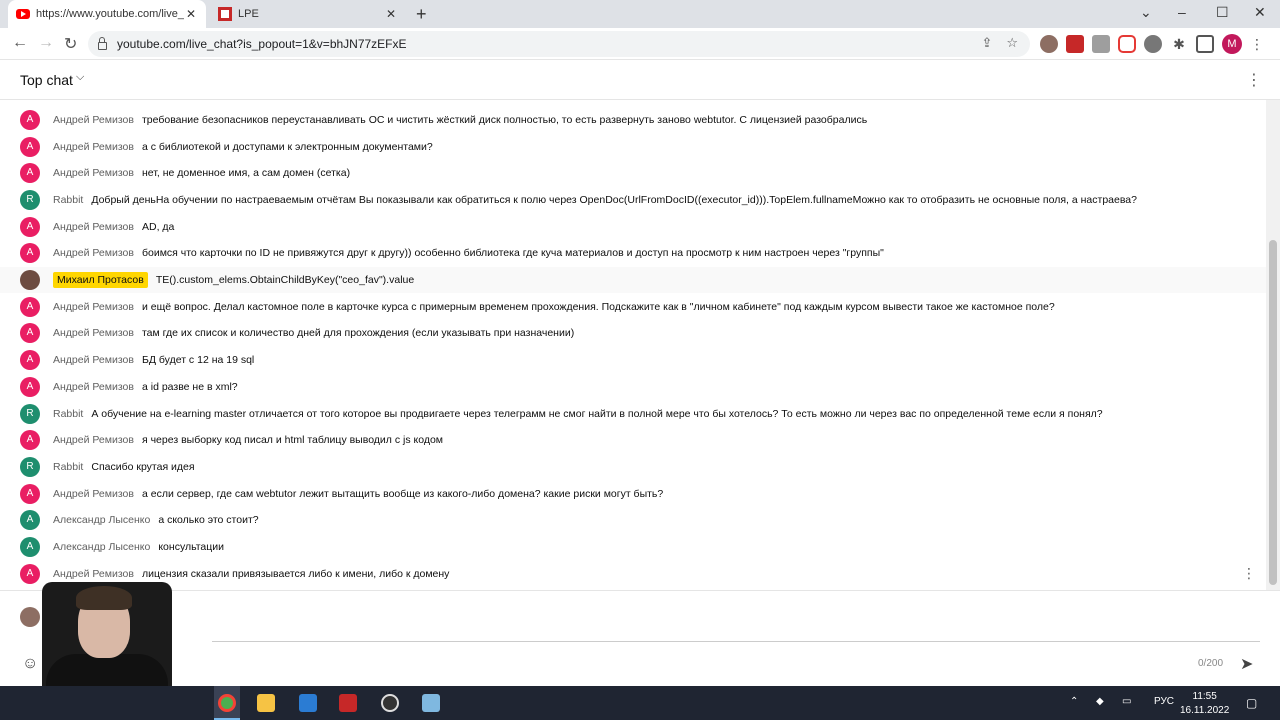  I want to click on chat-message: А Андрей Ремизов а id разве не в xml?, so click(633, 387).